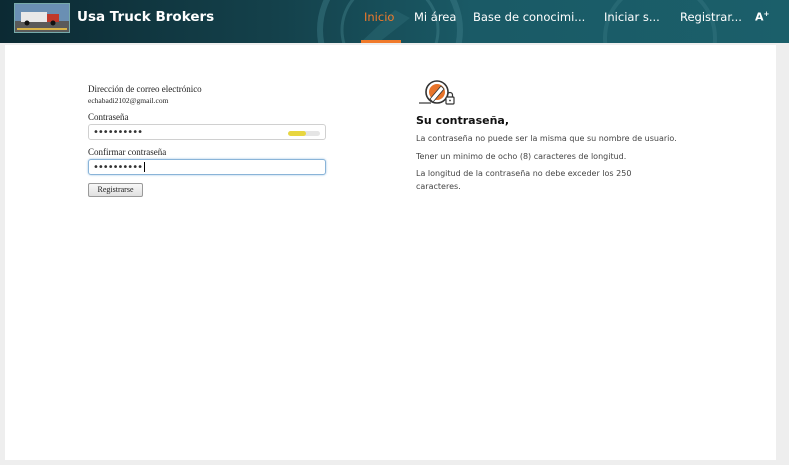 This screenshot has width=789, height=465. What do you see at coordinates (381, 41) in the screenshot?
I see `active-nav-indicator` at bounding box center [381, 41].